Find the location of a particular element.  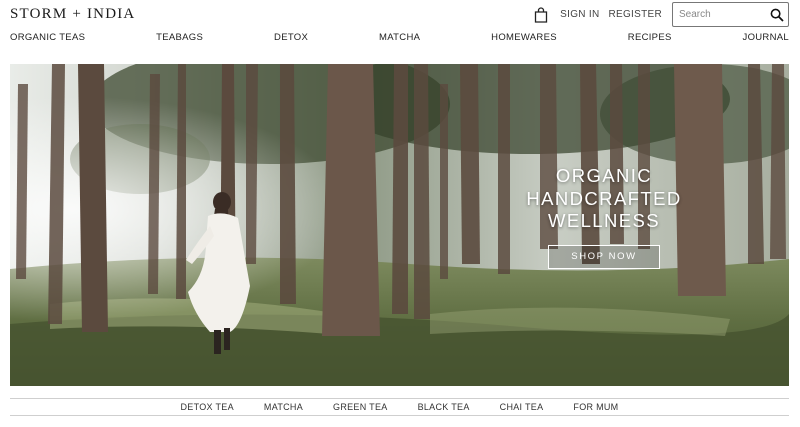

headline-line-2: HANDCRAFTED is located at coordinates (604, 198).